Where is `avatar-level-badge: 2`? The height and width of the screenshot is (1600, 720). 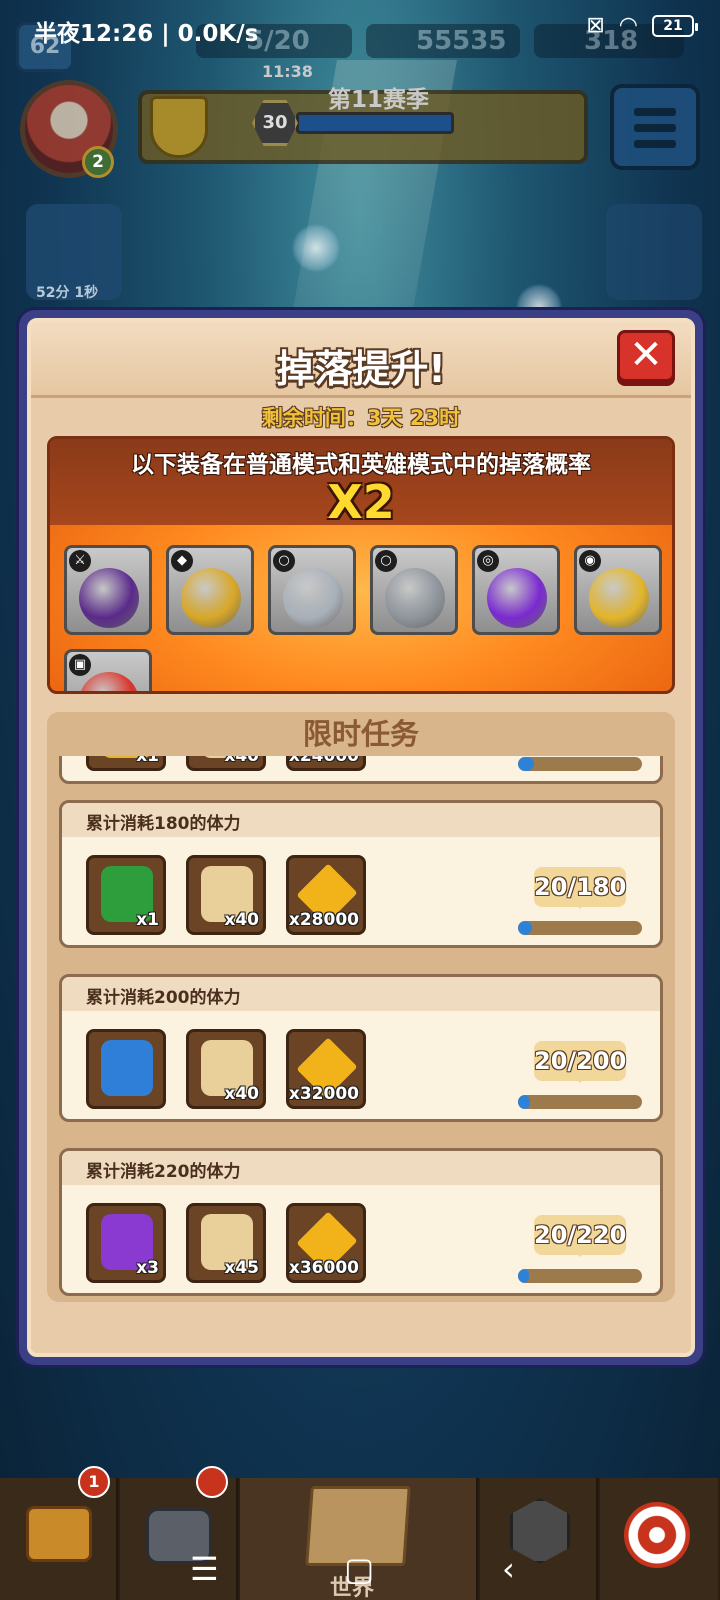
avatar-level-badge: 2 is located at coordinates (98, 162).